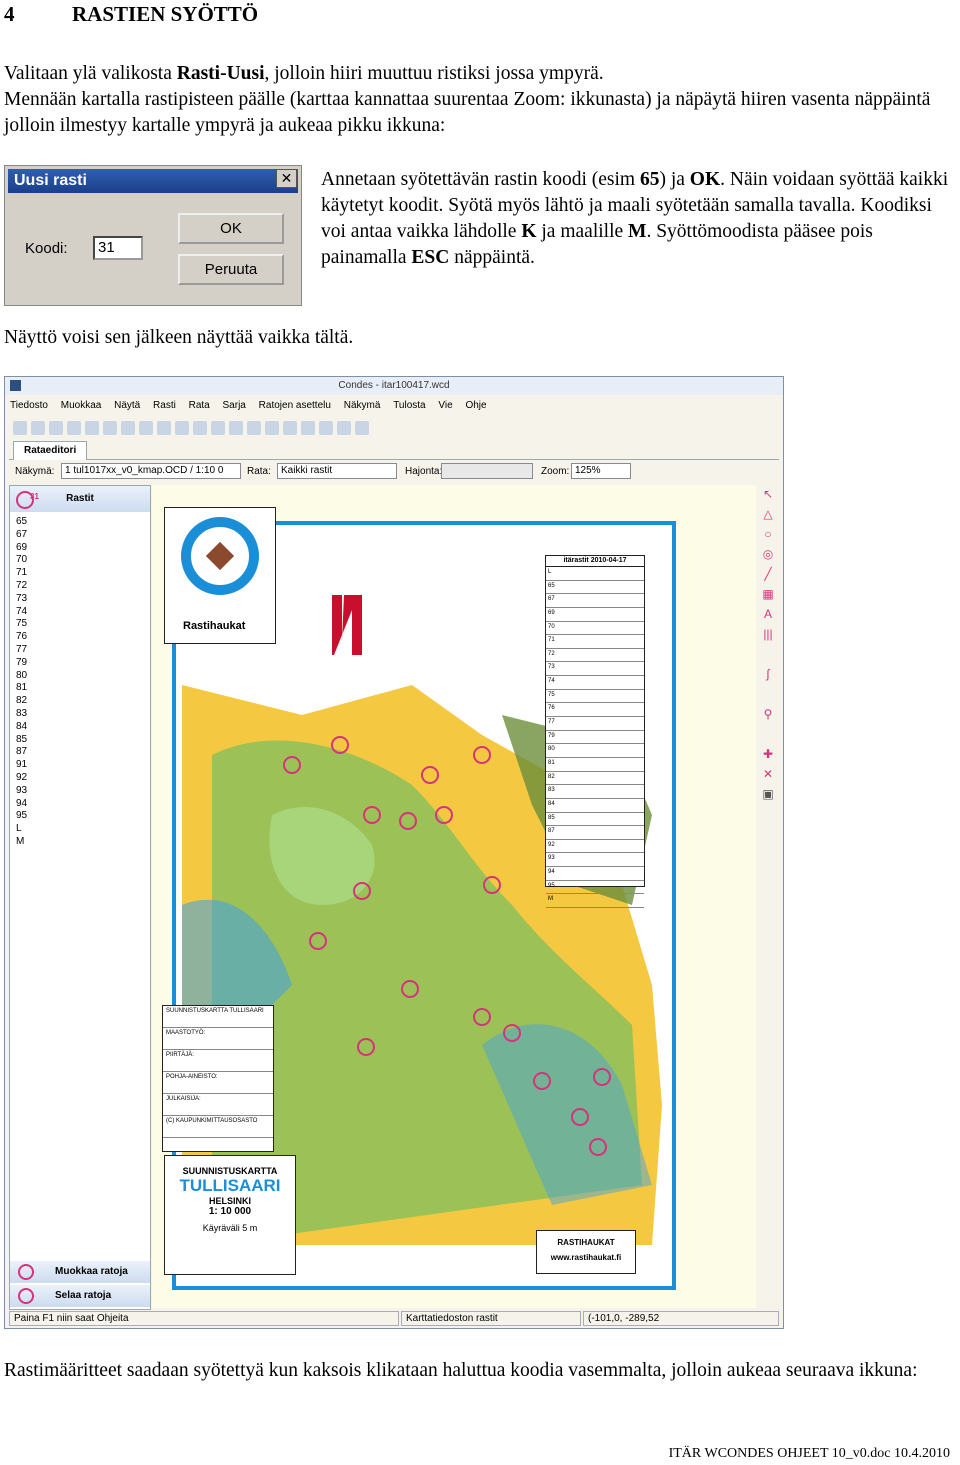 Image resolution: width=960 pixels, height=1465 pixels. What do you see at coordinates (487, 471) in the screenshot?
I see `spread-select` at bounding box center [487, 471].